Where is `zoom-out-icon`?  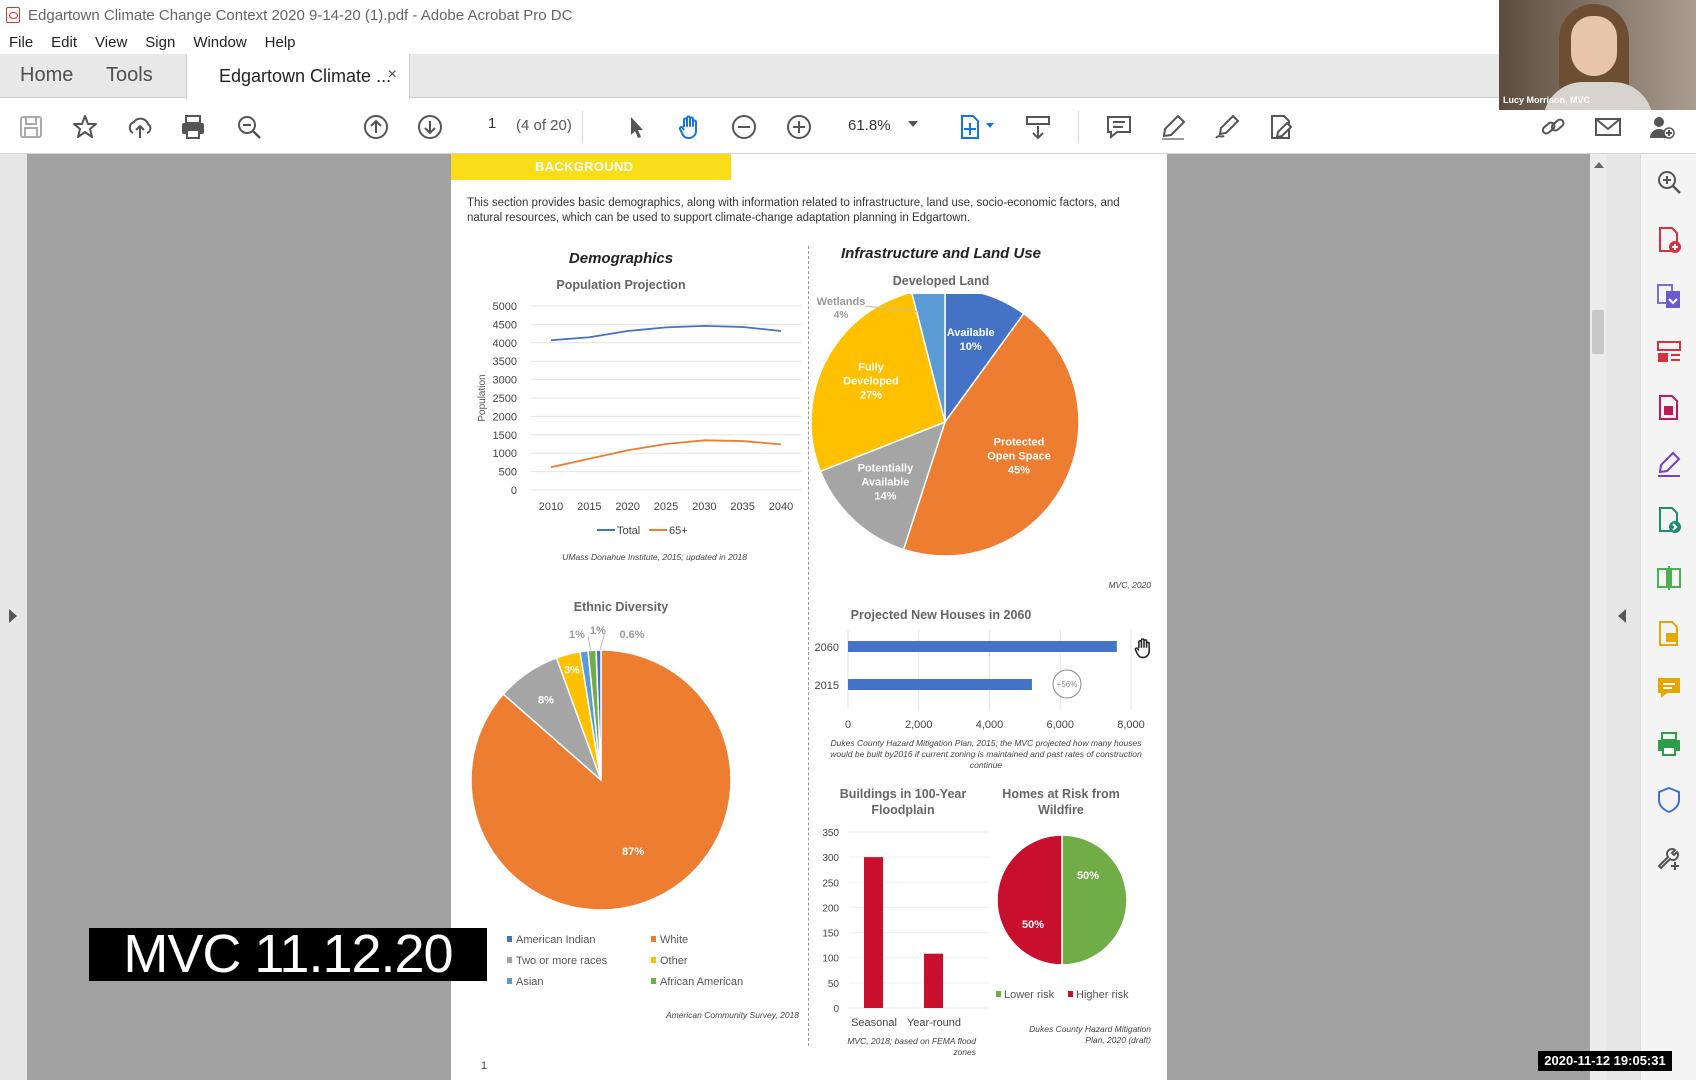
zoom-out-icon is located at coordinates (744, 127).